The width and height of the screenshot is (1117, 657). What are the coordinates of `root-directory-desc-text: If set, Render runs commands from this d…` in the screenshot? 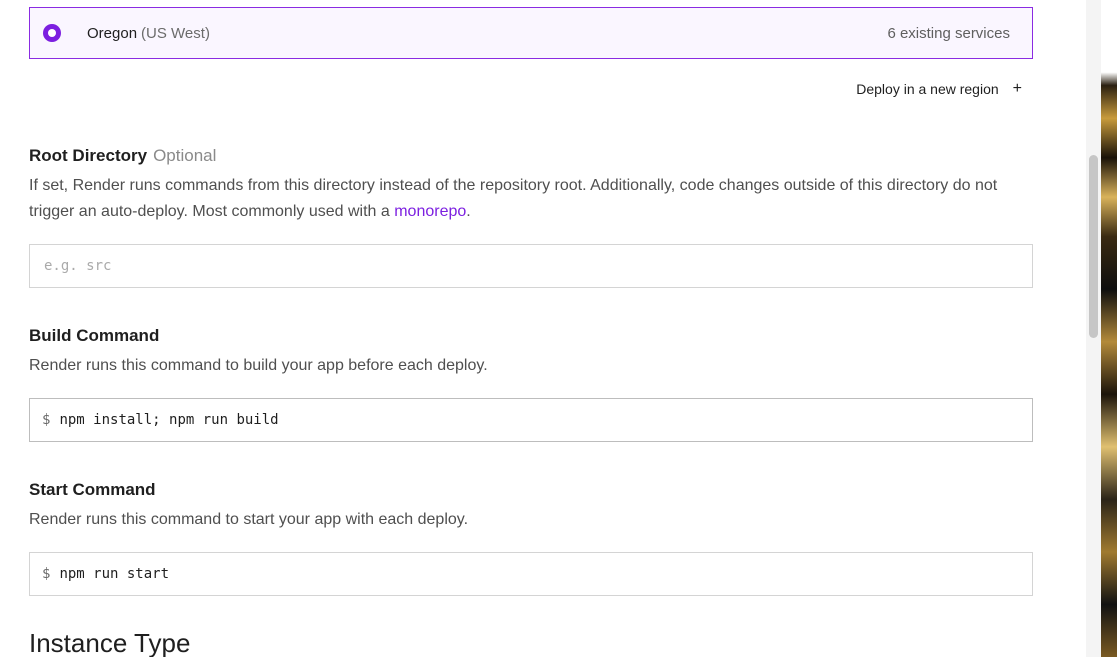 It's located at (513, 198).